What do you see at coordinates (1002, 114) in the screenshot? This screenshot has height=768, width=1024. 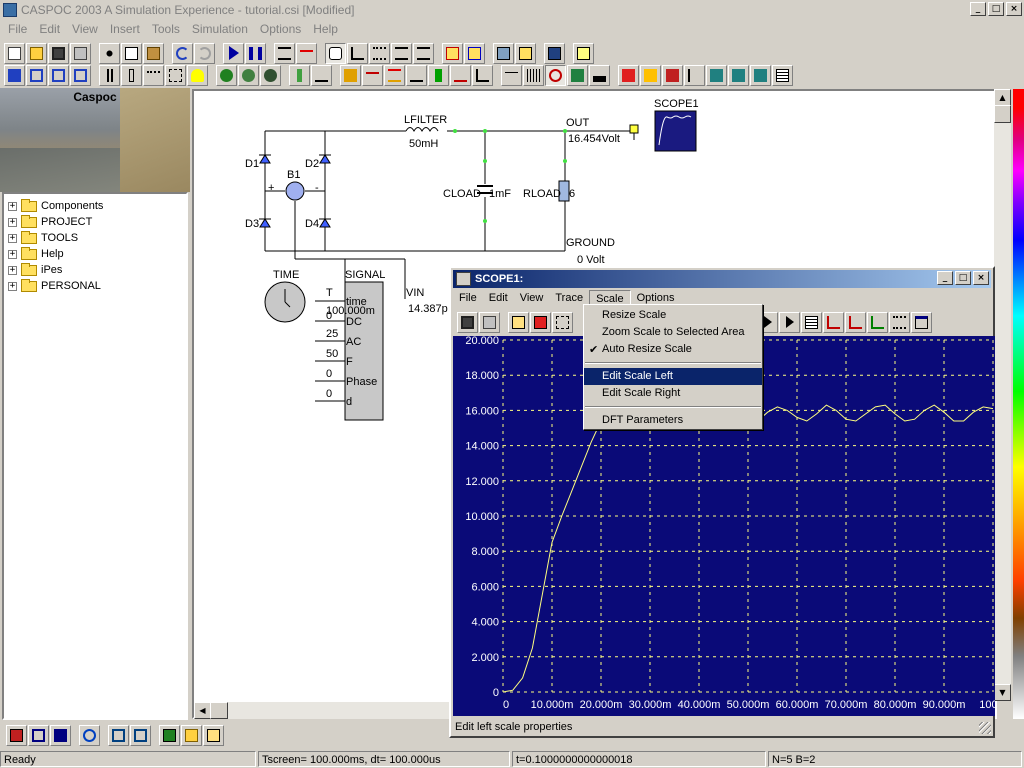 I see `scroll-thumb` at bounding box center [1002, 114].